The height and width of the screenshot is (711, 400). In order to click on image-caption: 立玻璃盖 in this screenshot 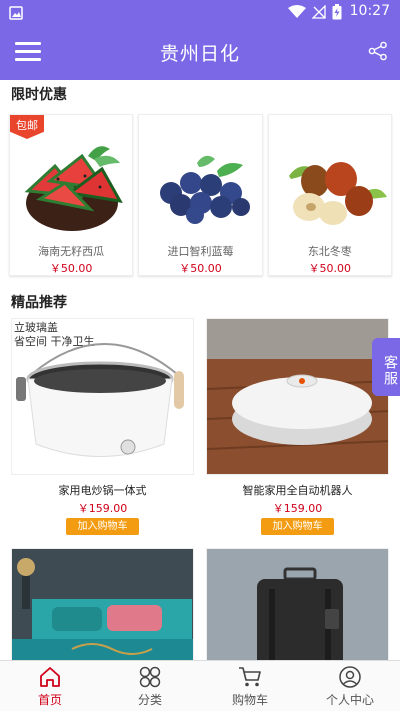, I will do `click(36, 327)`.